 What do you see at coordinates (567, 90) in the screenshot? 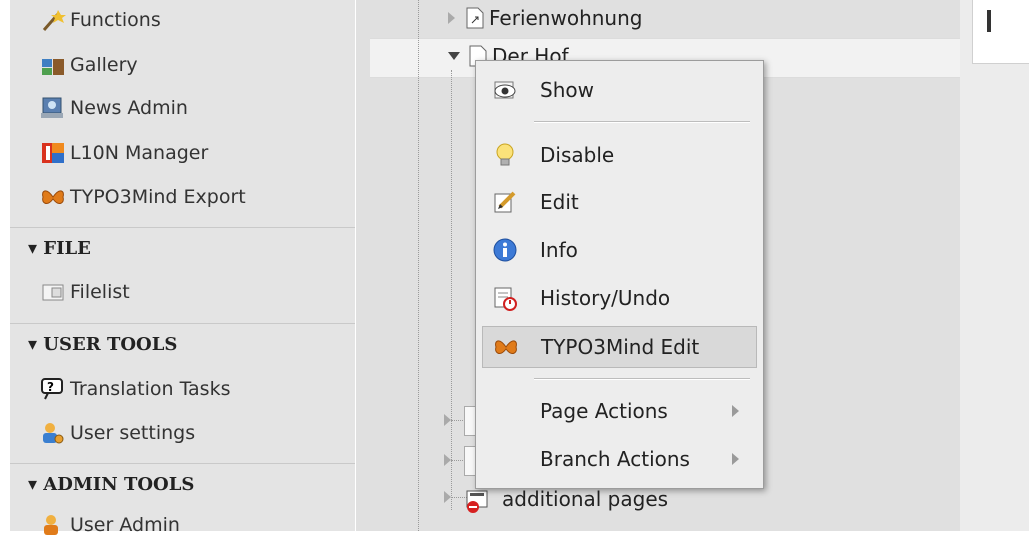
I see `menu-item-label: Show` at bounding box center [567, 90].